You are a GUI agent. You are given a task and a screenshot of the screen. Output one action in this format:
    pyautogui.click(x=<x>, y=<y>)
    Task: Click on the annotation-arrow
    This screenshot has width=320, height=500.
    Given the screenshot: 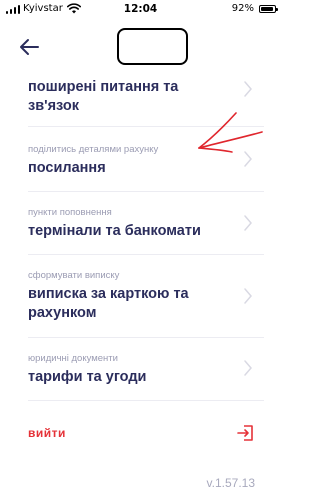 What is the action you would take?
    pyautogui.click(x=230, y=132)
    